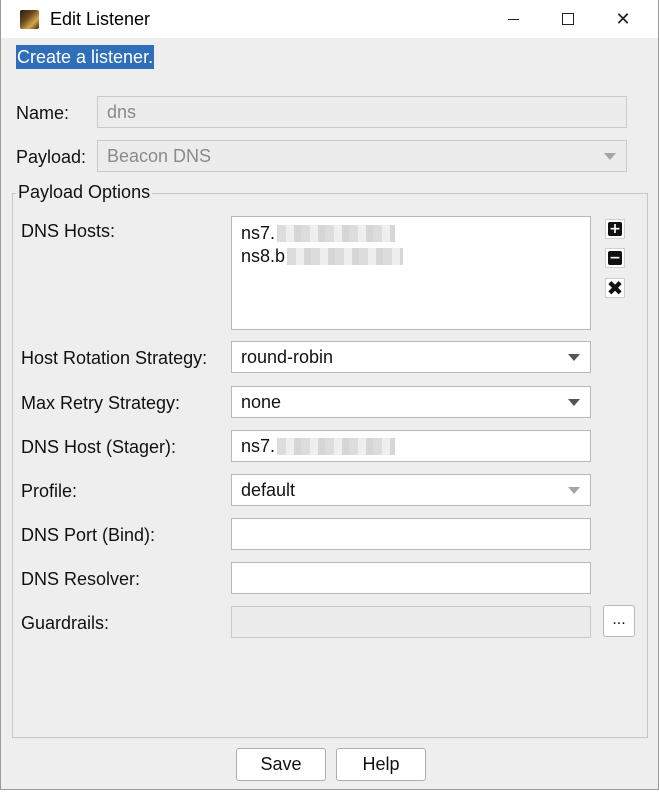 This screenshot has height=797, width=659. I want to click on add-host-icon: +, so click(615, 229).